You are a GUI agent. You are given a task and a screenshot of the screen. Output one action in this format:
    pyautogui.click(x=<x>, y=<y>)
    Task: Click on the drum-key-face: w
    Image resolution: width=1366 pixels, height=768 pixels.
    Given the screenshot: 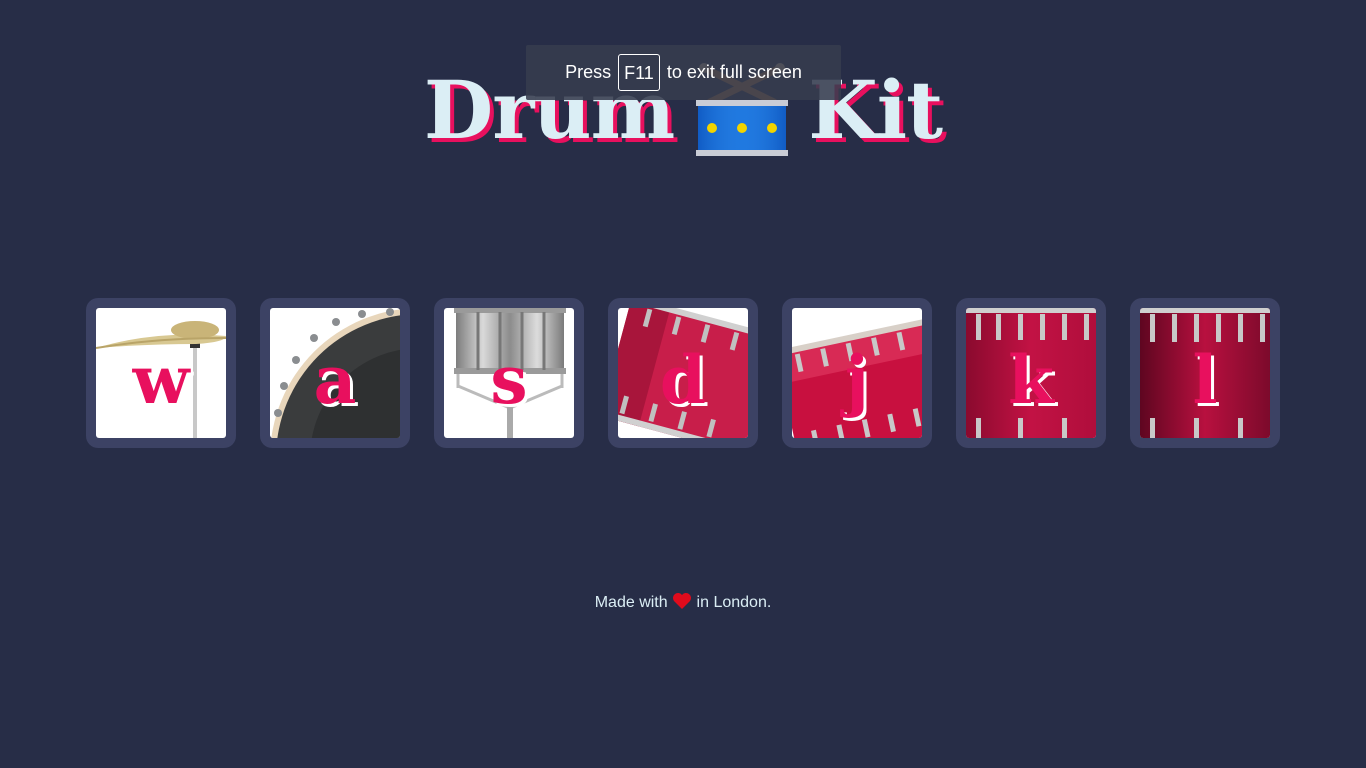 What is the action you would take?
    pyautogui.click(x=161, y=373)
    